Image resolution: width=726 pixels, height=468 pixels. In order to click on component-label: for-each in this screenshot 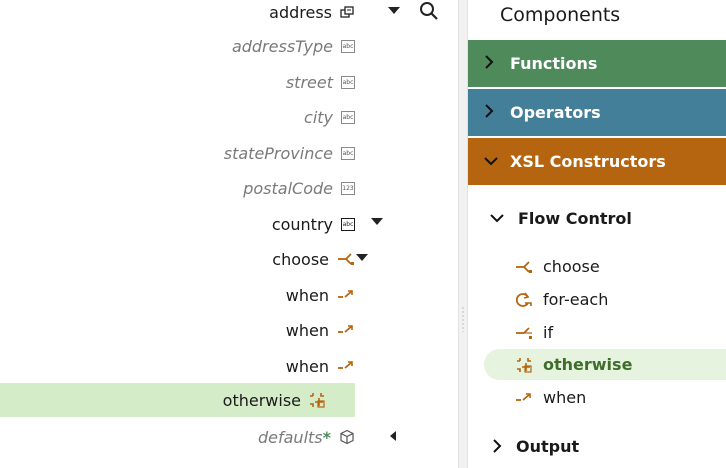, I will do `click(576, 299)`.